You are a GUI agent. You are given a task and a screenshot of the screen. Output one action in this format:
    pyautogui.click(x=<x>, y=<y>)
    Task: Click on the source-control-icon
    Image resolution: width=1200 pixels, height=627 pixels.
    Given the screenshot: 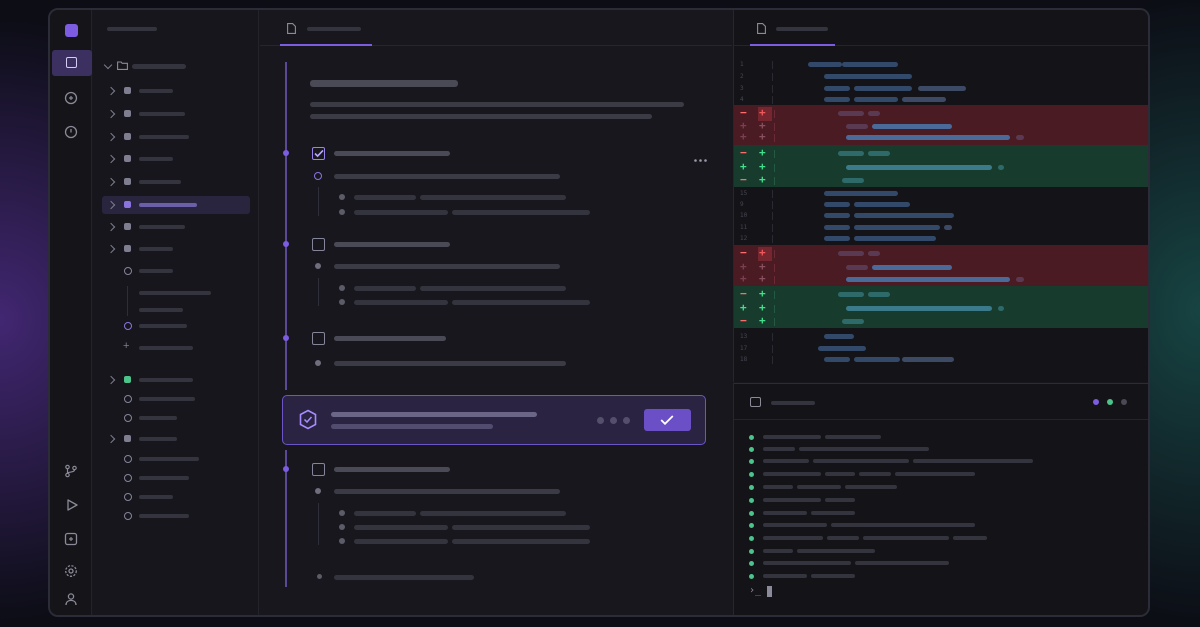 What is the action you would take?
    pyautogui.click(x=71, y=471)
    